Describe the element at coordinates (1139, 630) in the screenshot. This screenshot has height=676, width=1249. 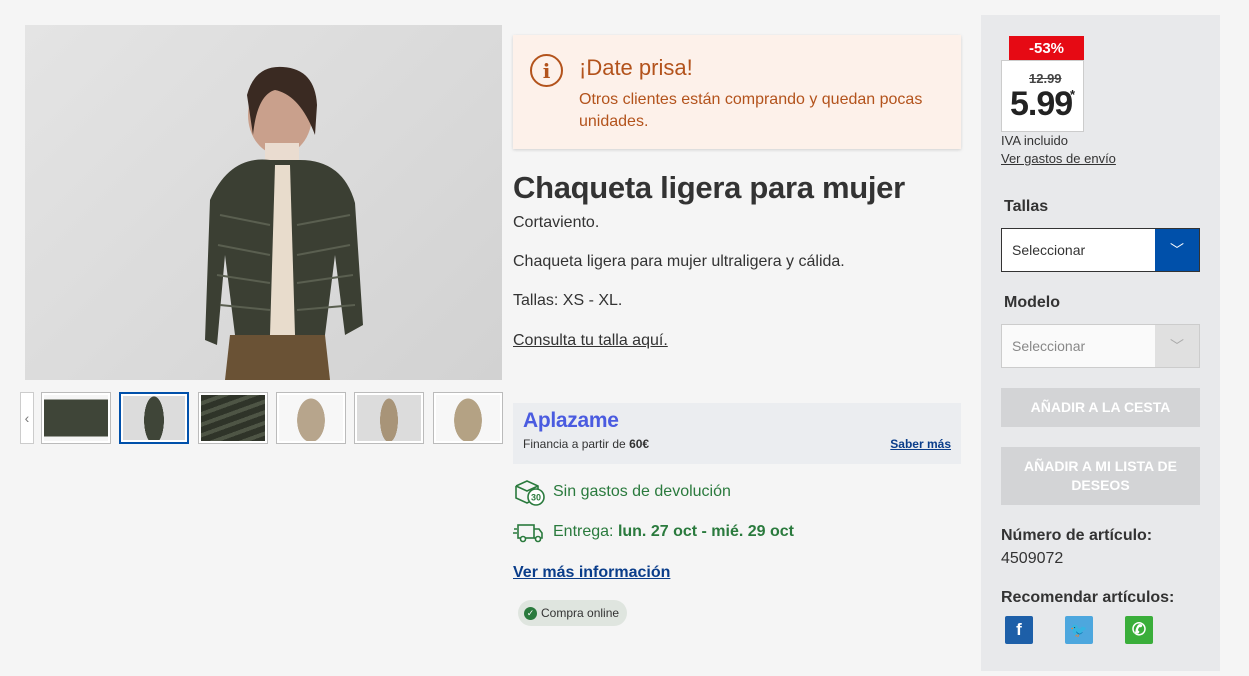
I see `whatsapp-icon: ✆` at that location.